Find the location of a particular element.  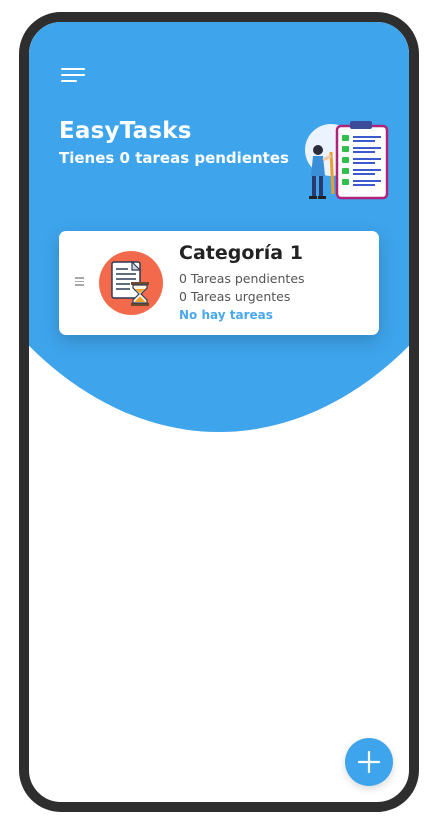

add-task-button is located at coordinates (369, 762).